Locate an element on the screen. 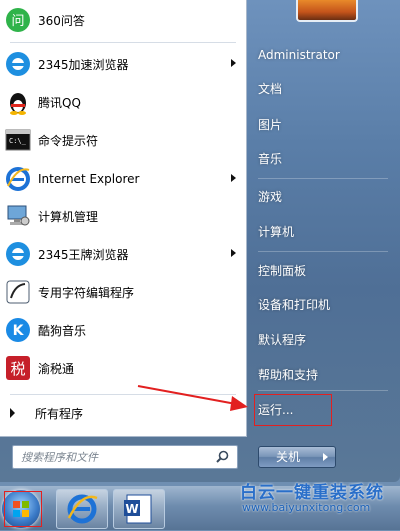 This screenshot has height=531, width=400. computer-management-icon is located at coordinates (18, 216).